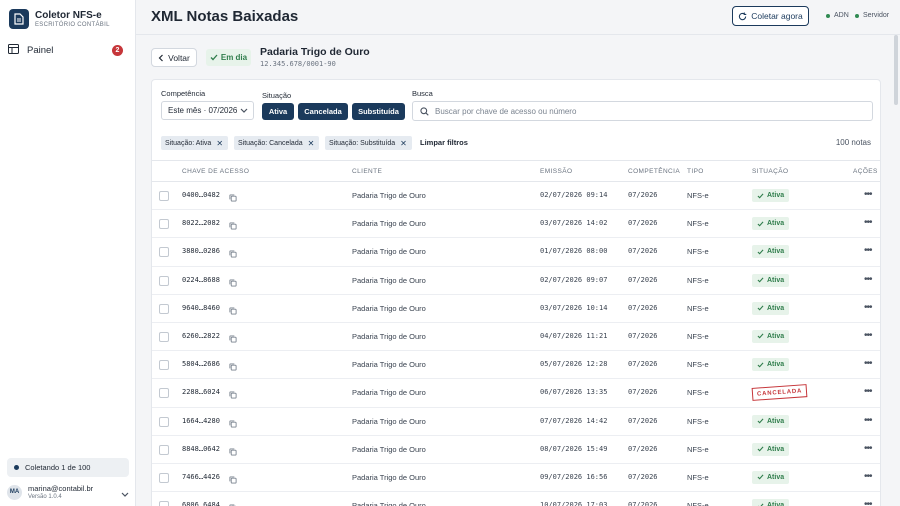  I want to click on situacao-cancelada-toggle: Cancelada, so click(323, 111).